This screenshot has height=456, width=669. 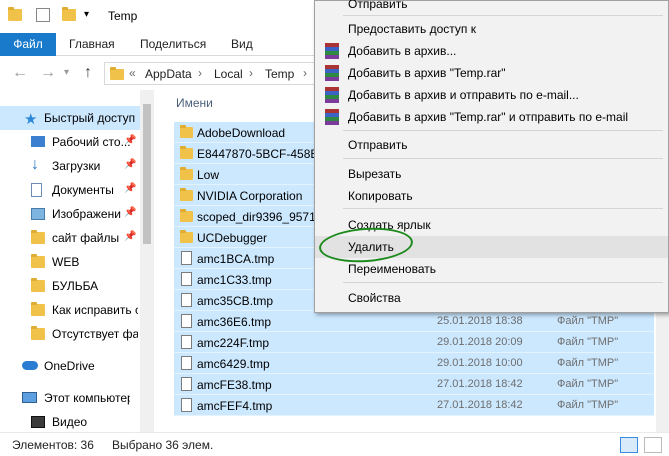 I want to click on nav-item-desktop: Рабочий сто... 📌, so click(x=70, y=142).